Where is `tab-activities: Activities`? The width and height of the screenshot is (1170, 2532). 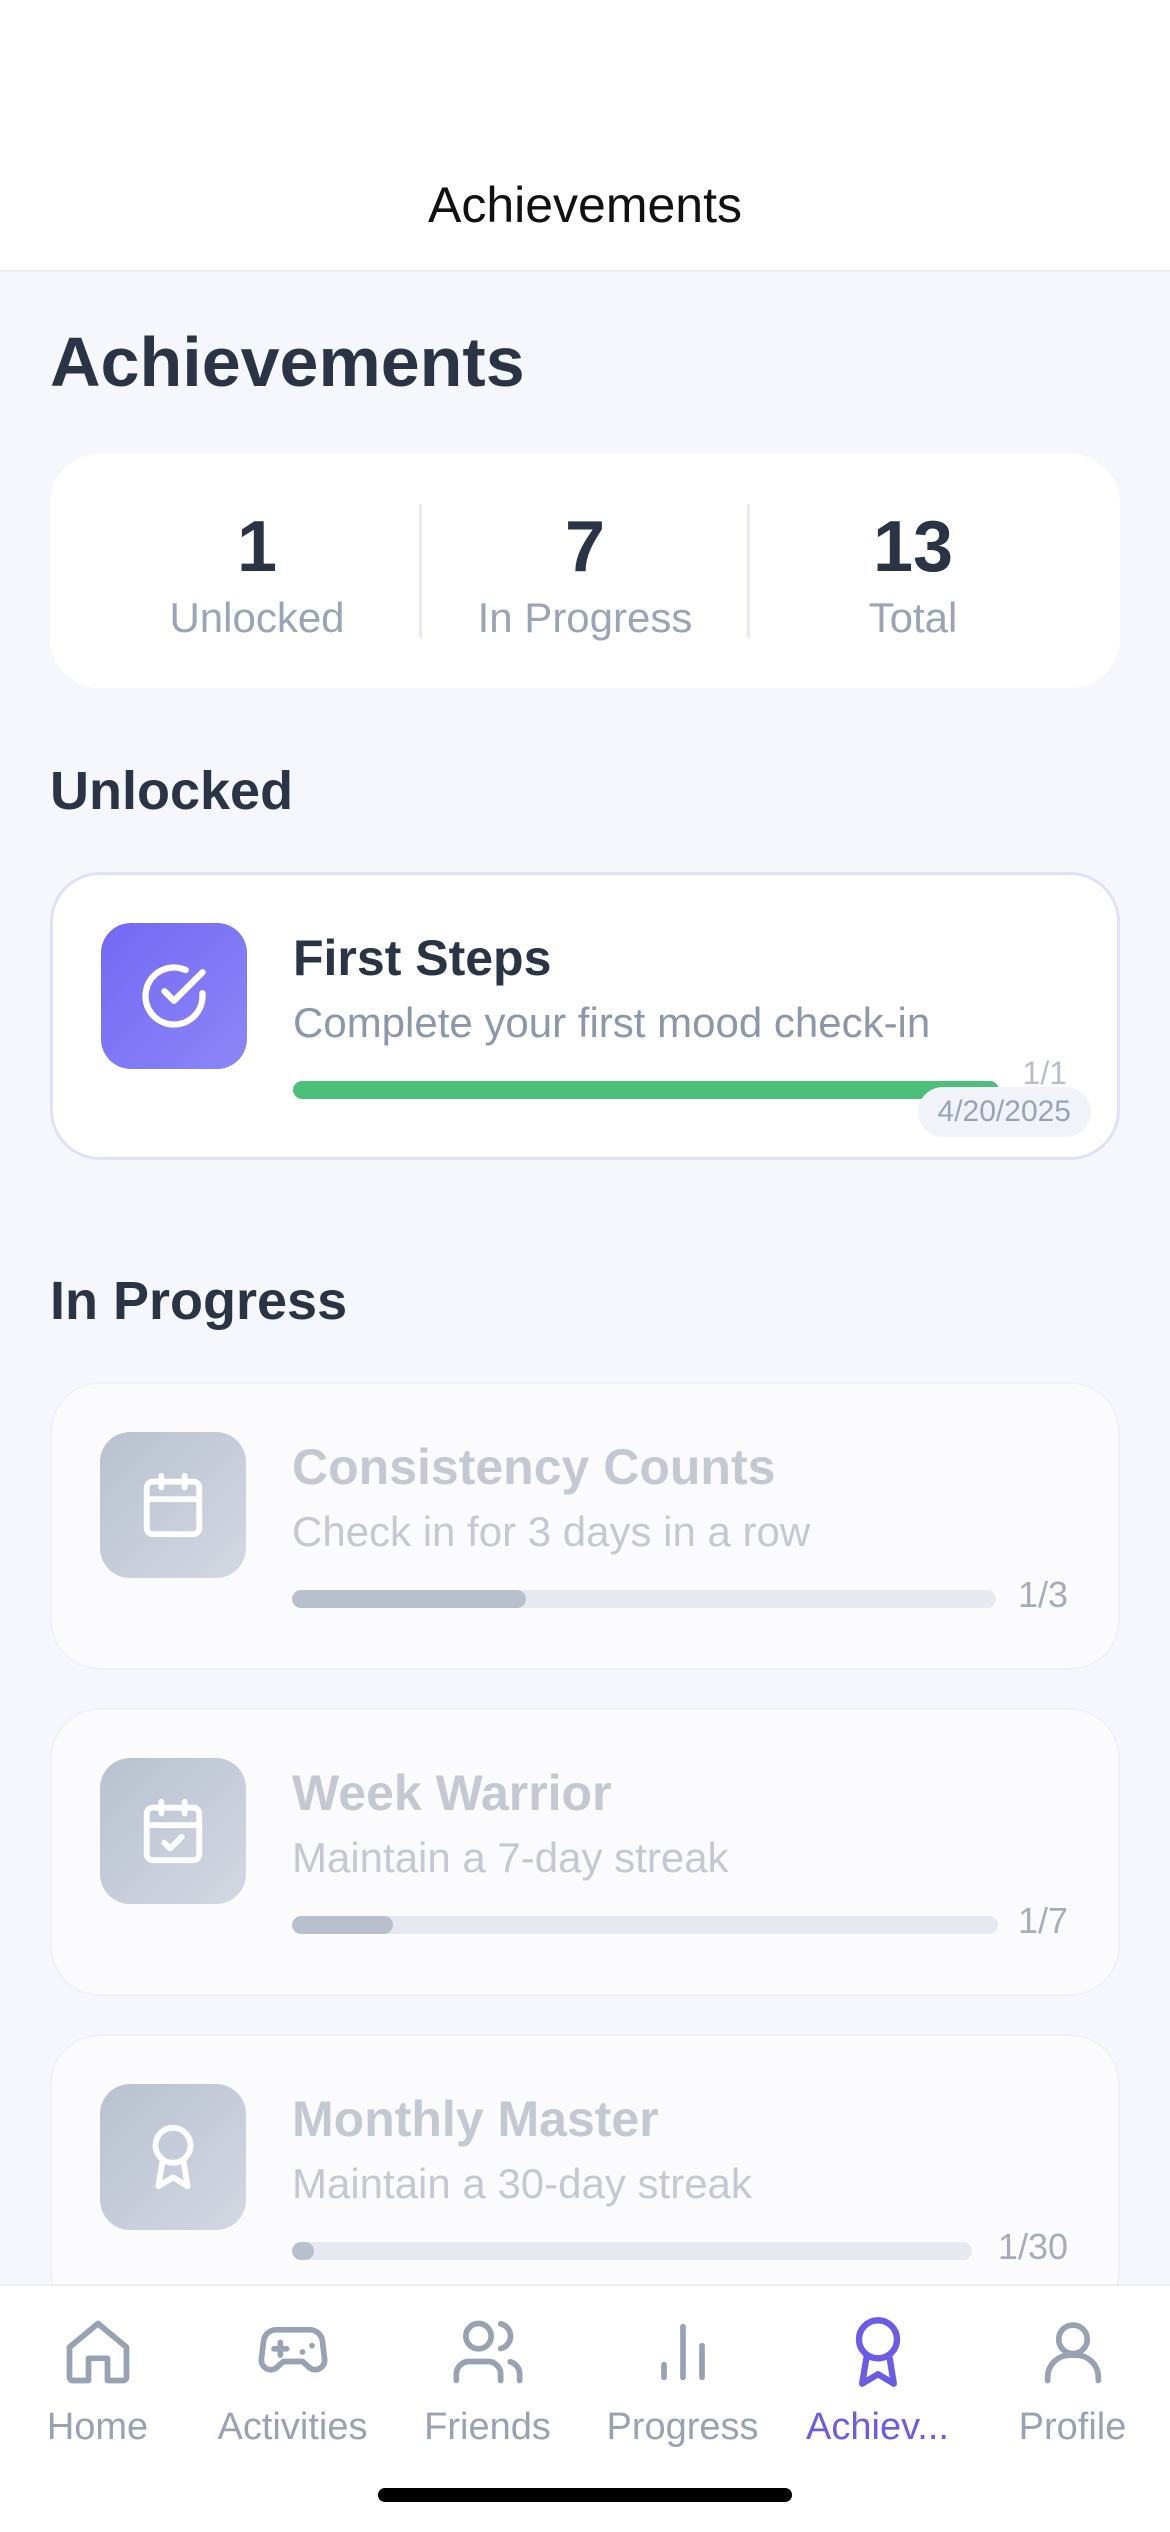 tab-activities: Activities is located at coordinates (292, 2386).